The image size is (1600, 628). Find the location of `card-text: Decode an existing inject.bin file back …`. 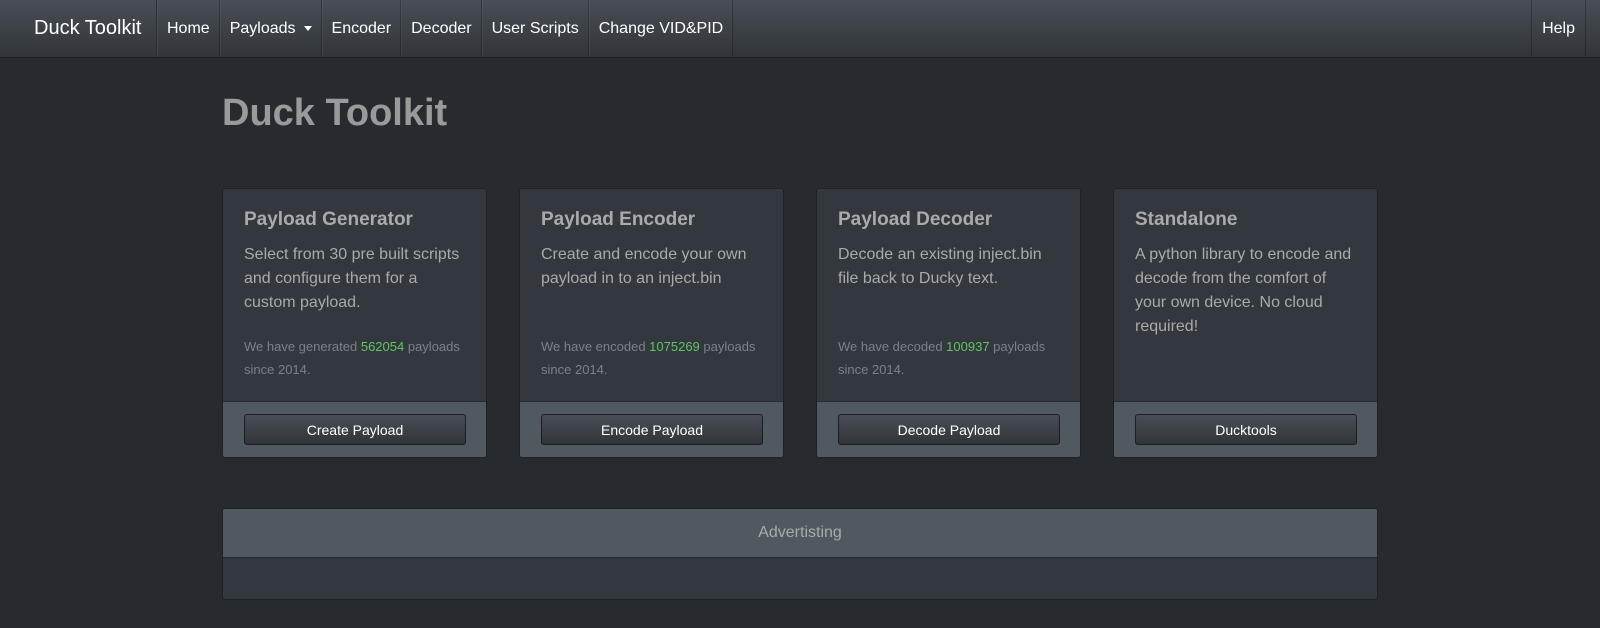

card-text: Decode an existing inject.bin file back … is located at coordinates (940, 266).